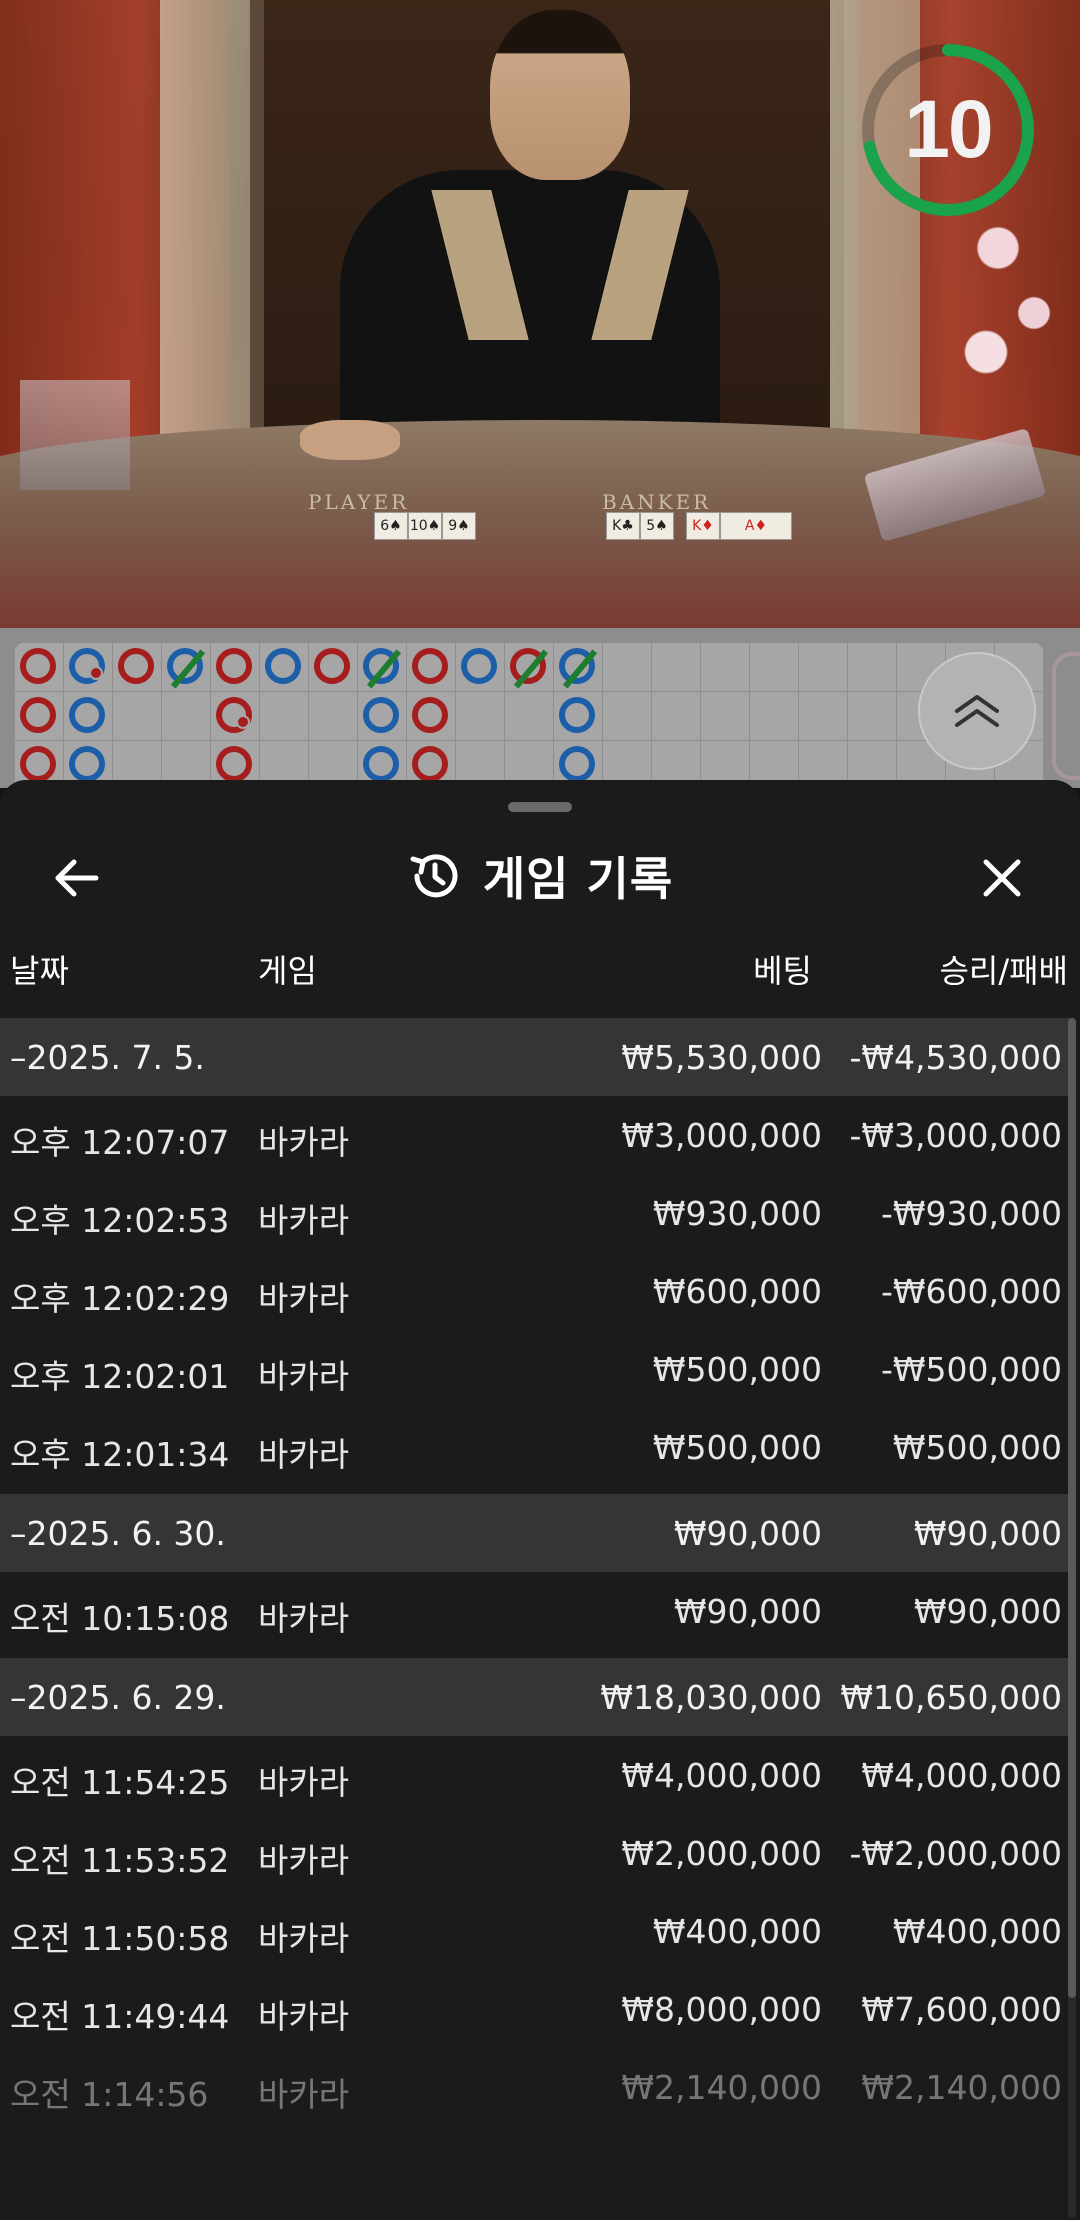 The image size is (1080, 2220). Describe the element at coordinates (391, 526) in the screenshot. I see `player-card: 6♠` at that location.